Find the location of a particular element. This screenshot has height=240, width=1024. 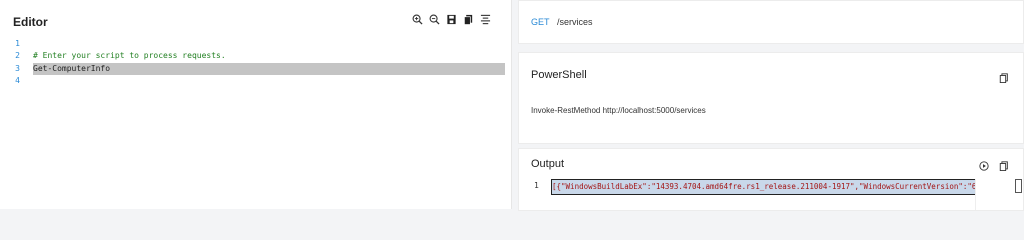

line-text: Get-ComputerInfo is located at coordinates (269, 68).